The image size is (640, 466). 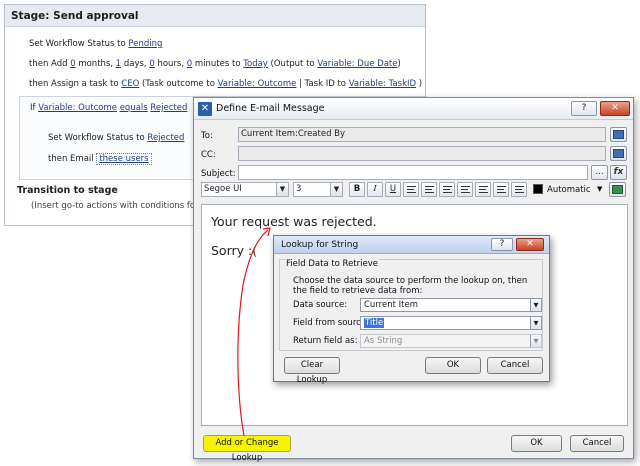 I want to click on email-ok-button: OK, so click(x=536, y=443).